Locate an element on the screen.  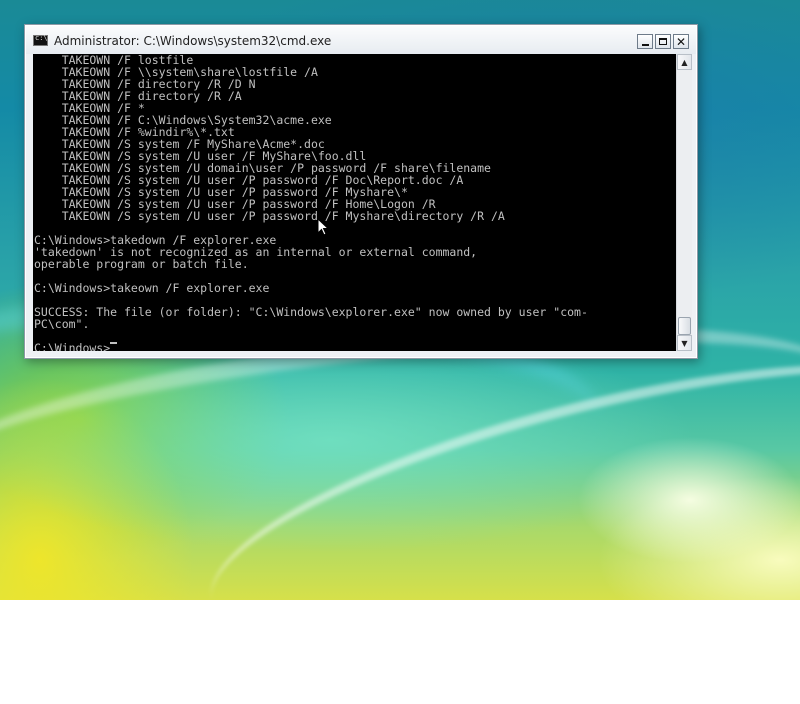
close-button: ✕ is located at coordinates (681, 41).